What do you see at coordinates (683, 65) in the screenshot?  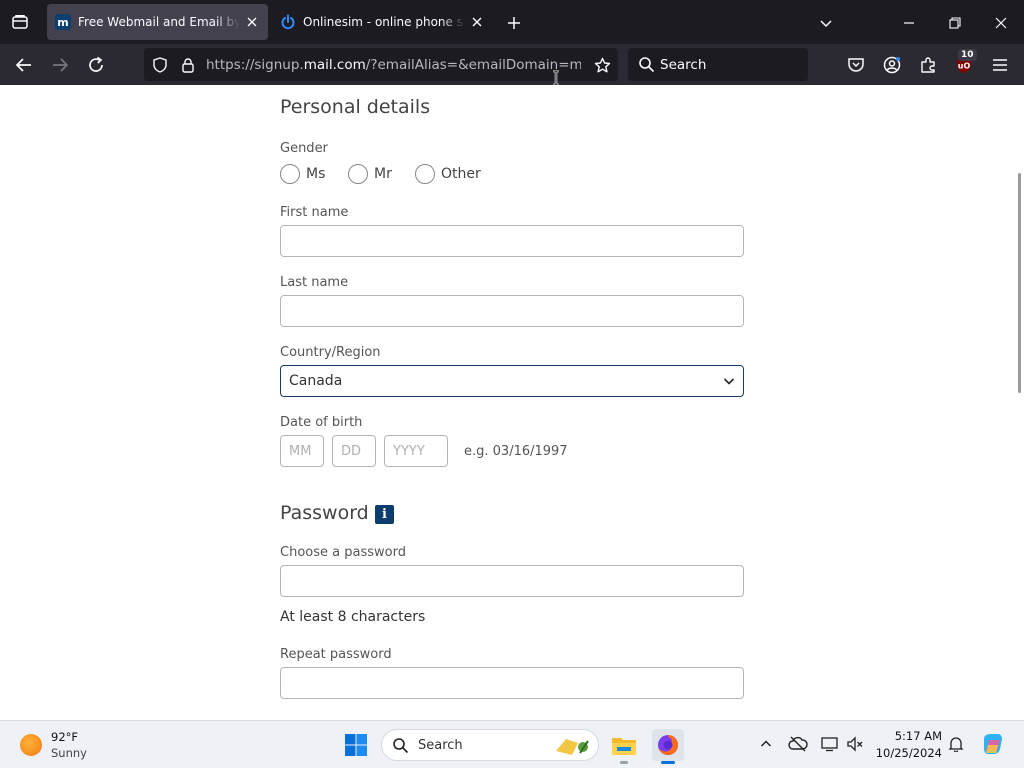 I see `search-placeholder: Search` at bounding box center [683, 65].